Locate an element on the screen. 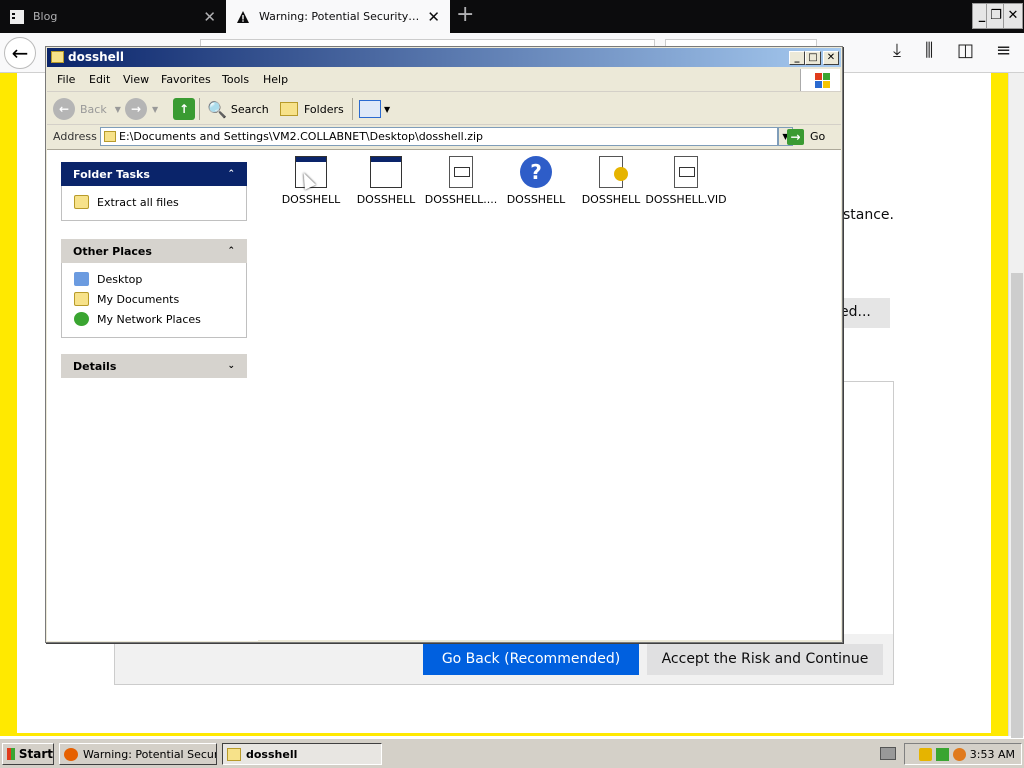  address-label: Address is located at coordinates (75, 136).